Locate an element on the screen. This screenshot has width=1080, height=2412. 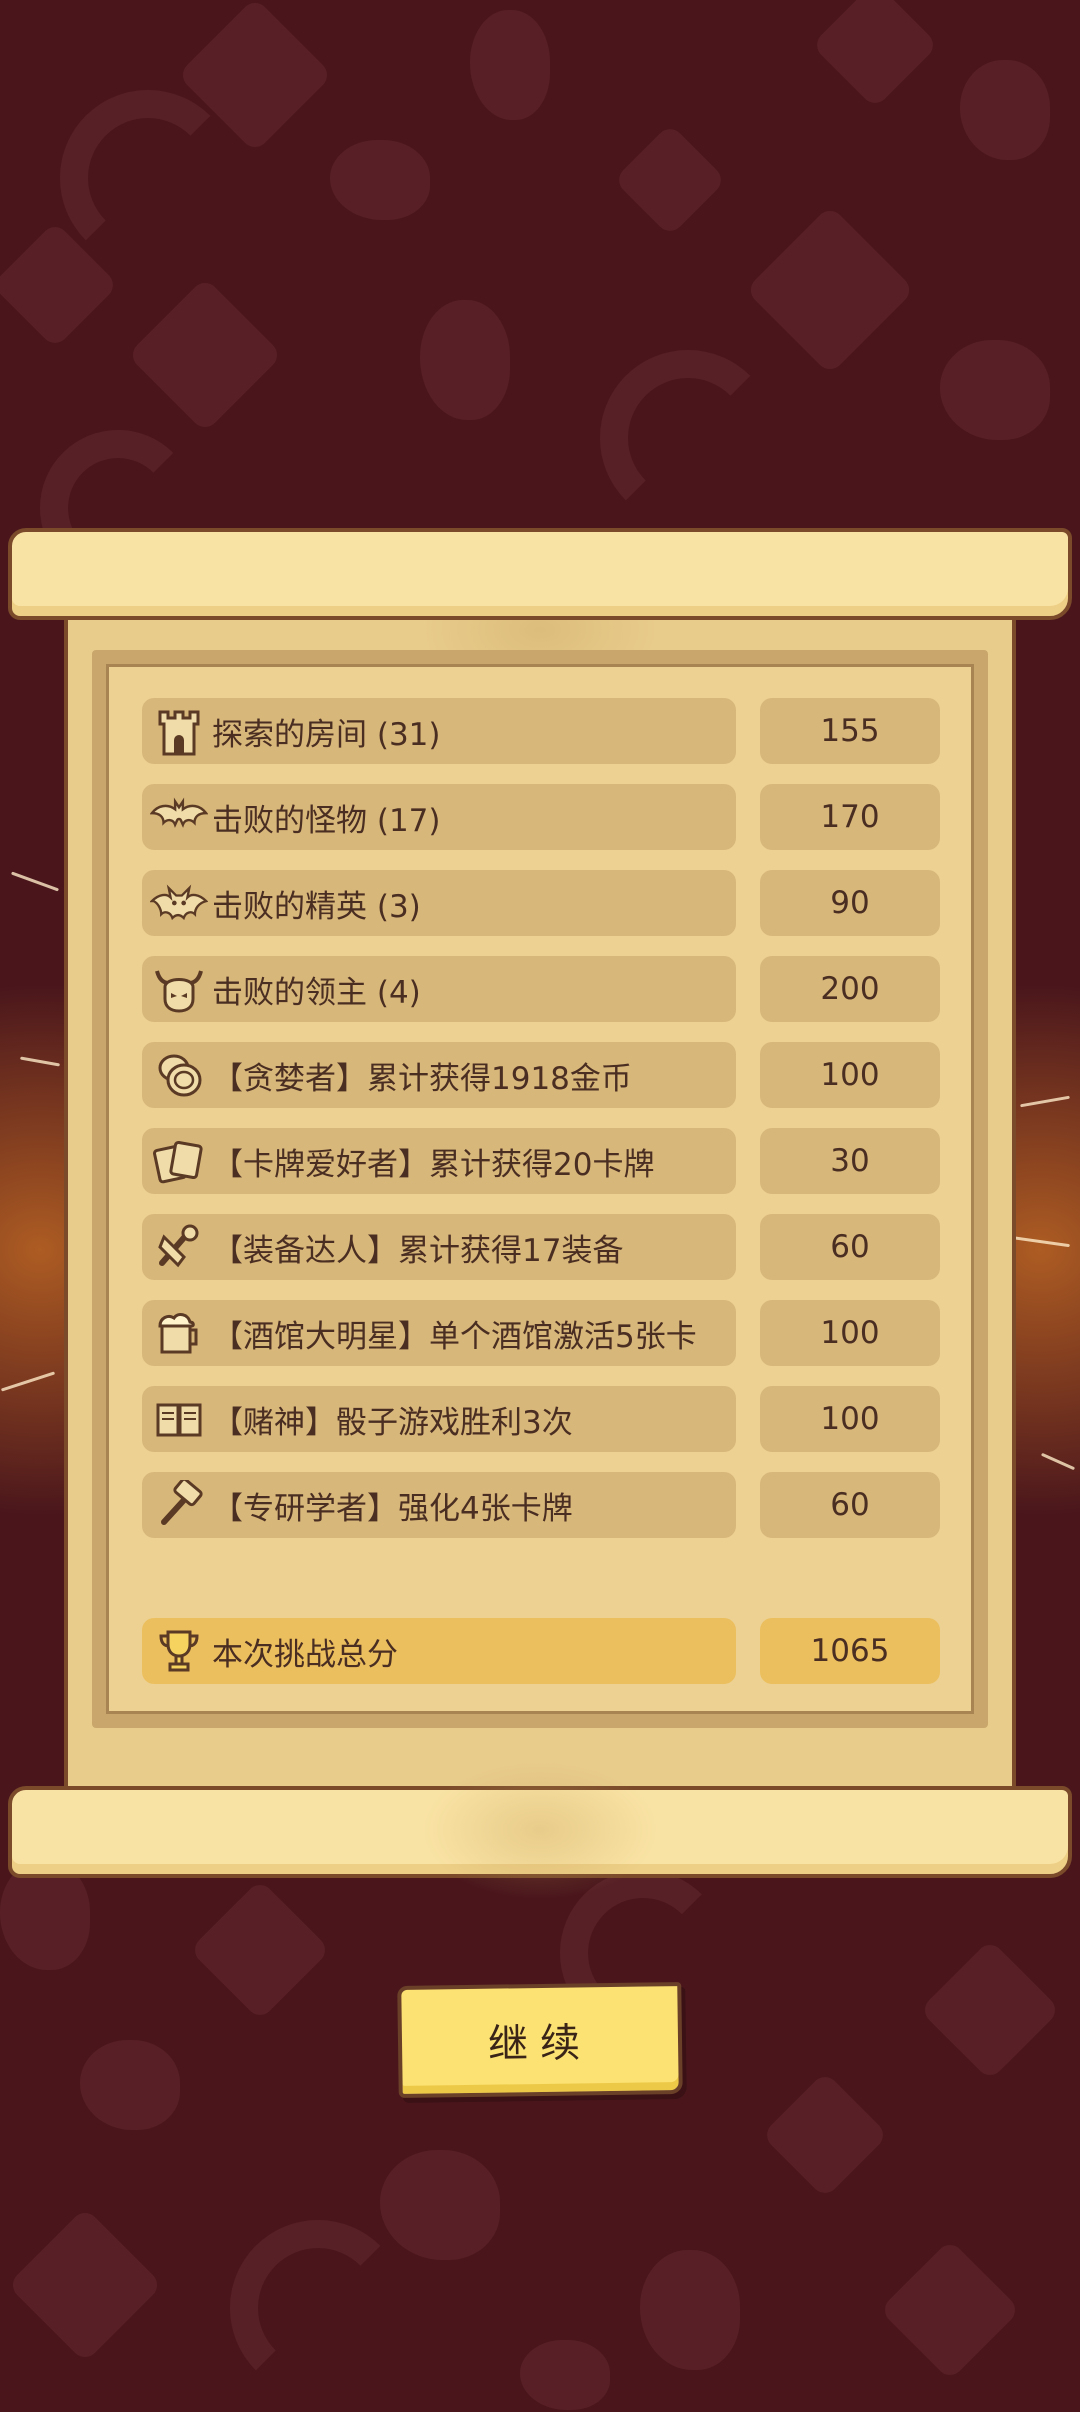
row-label: 击败的怪物 (17) is located at coordinates (326, 820).